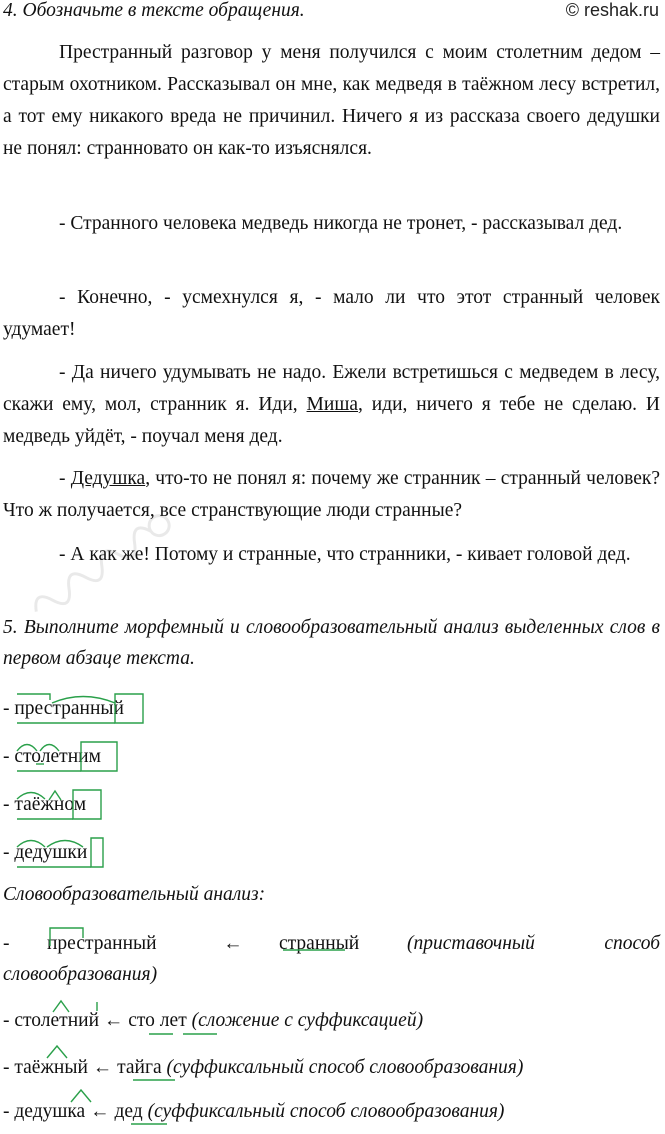  I want to click on paragraph-5-start: -, so click(65, 478).